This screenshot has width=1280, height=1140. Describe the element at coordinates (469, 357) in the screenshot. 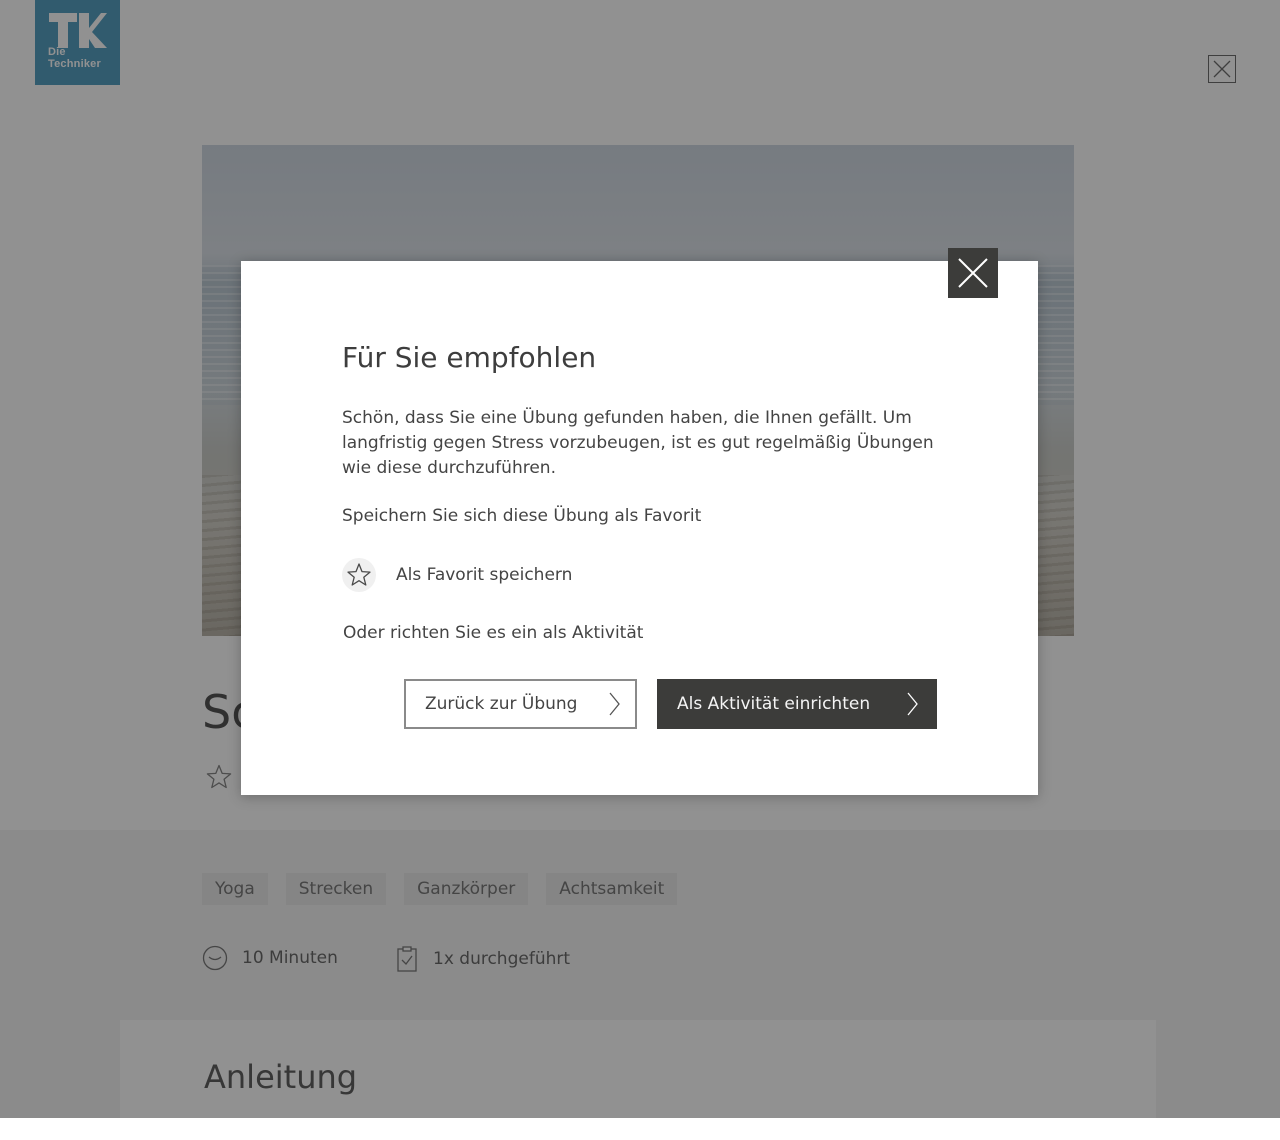

I see `dialog-title: Für Sie empfohlen` at that location.